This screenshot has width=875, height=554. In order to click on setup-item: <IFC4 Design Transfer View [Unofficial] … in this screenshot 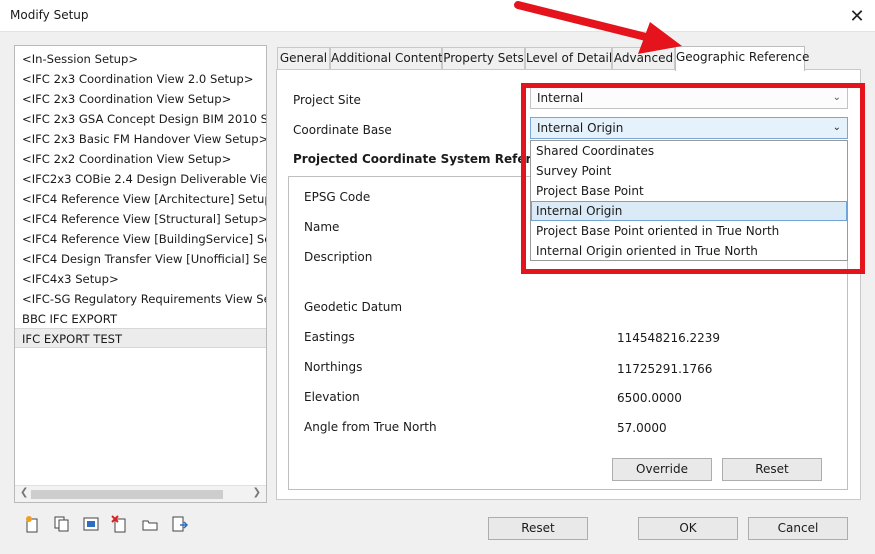, I will do `click(140, 259)`.